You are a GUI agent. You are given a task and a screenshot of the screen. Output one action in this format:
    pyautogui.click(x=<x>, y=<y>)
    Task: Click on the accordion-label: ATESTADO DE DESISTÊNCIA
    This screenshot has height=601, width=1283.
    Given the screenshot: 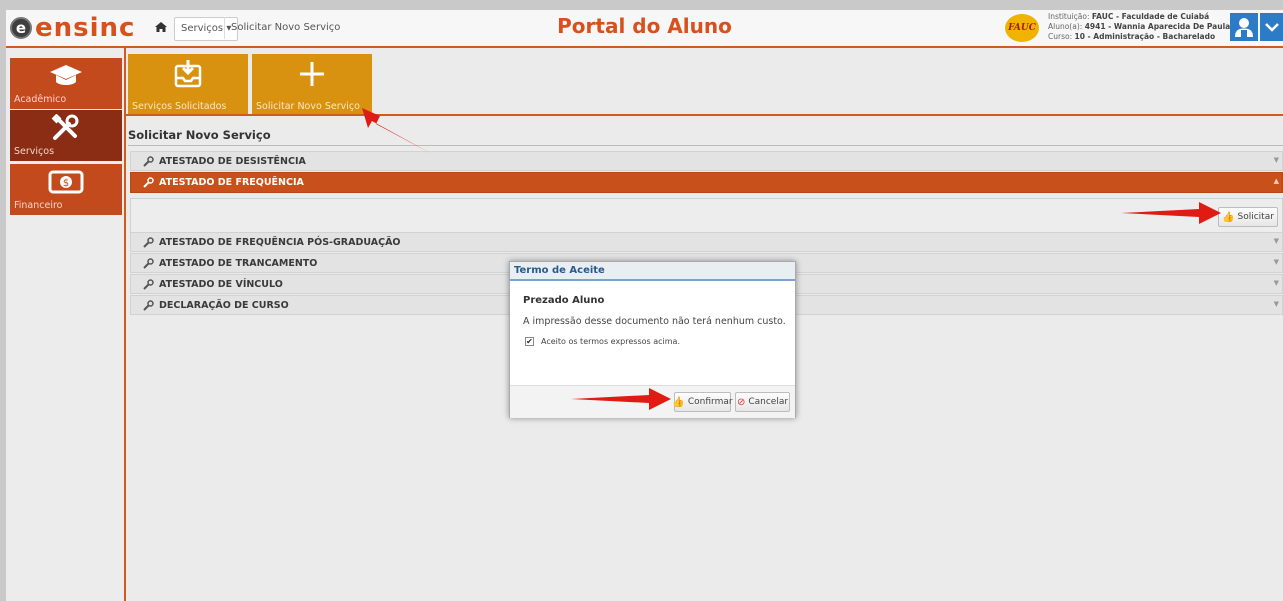 What is the action you would take?
    pyautogui.click(x=232, y=161)
    